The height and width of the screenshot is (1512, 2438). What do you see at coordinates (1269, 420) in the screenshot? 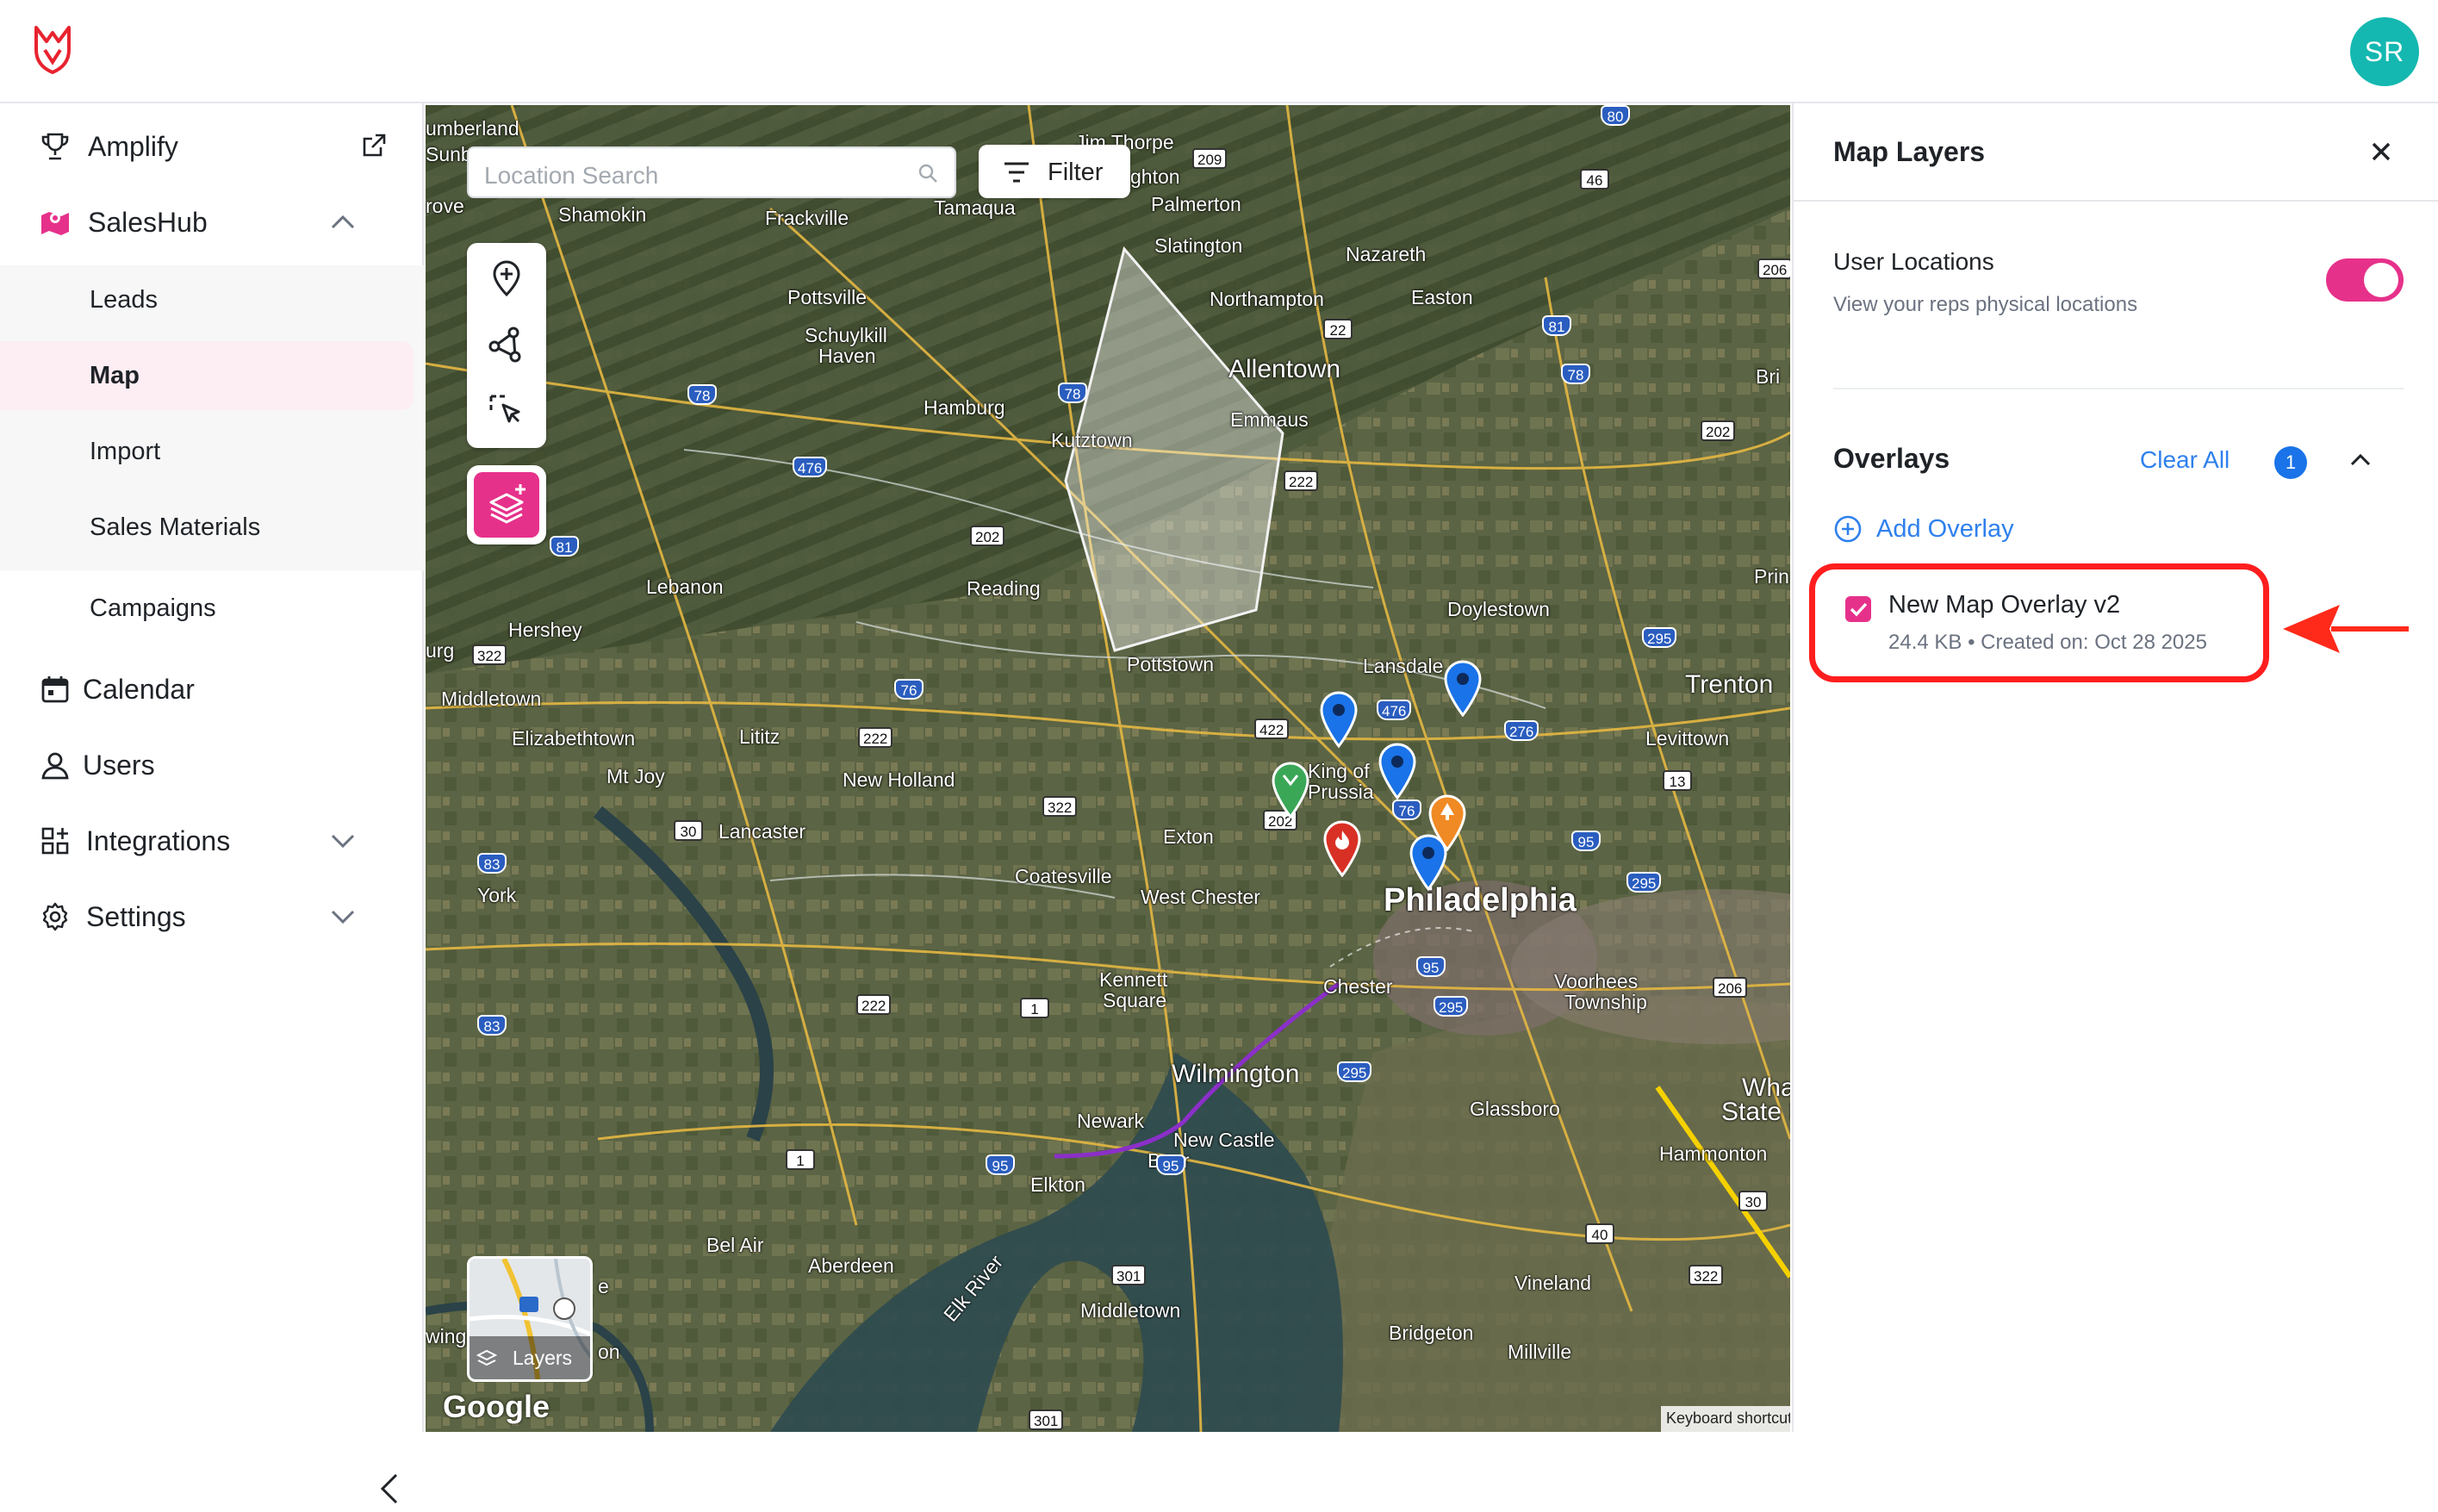
I see `place-label: Emmaus` at bounding box center [1269, 420].